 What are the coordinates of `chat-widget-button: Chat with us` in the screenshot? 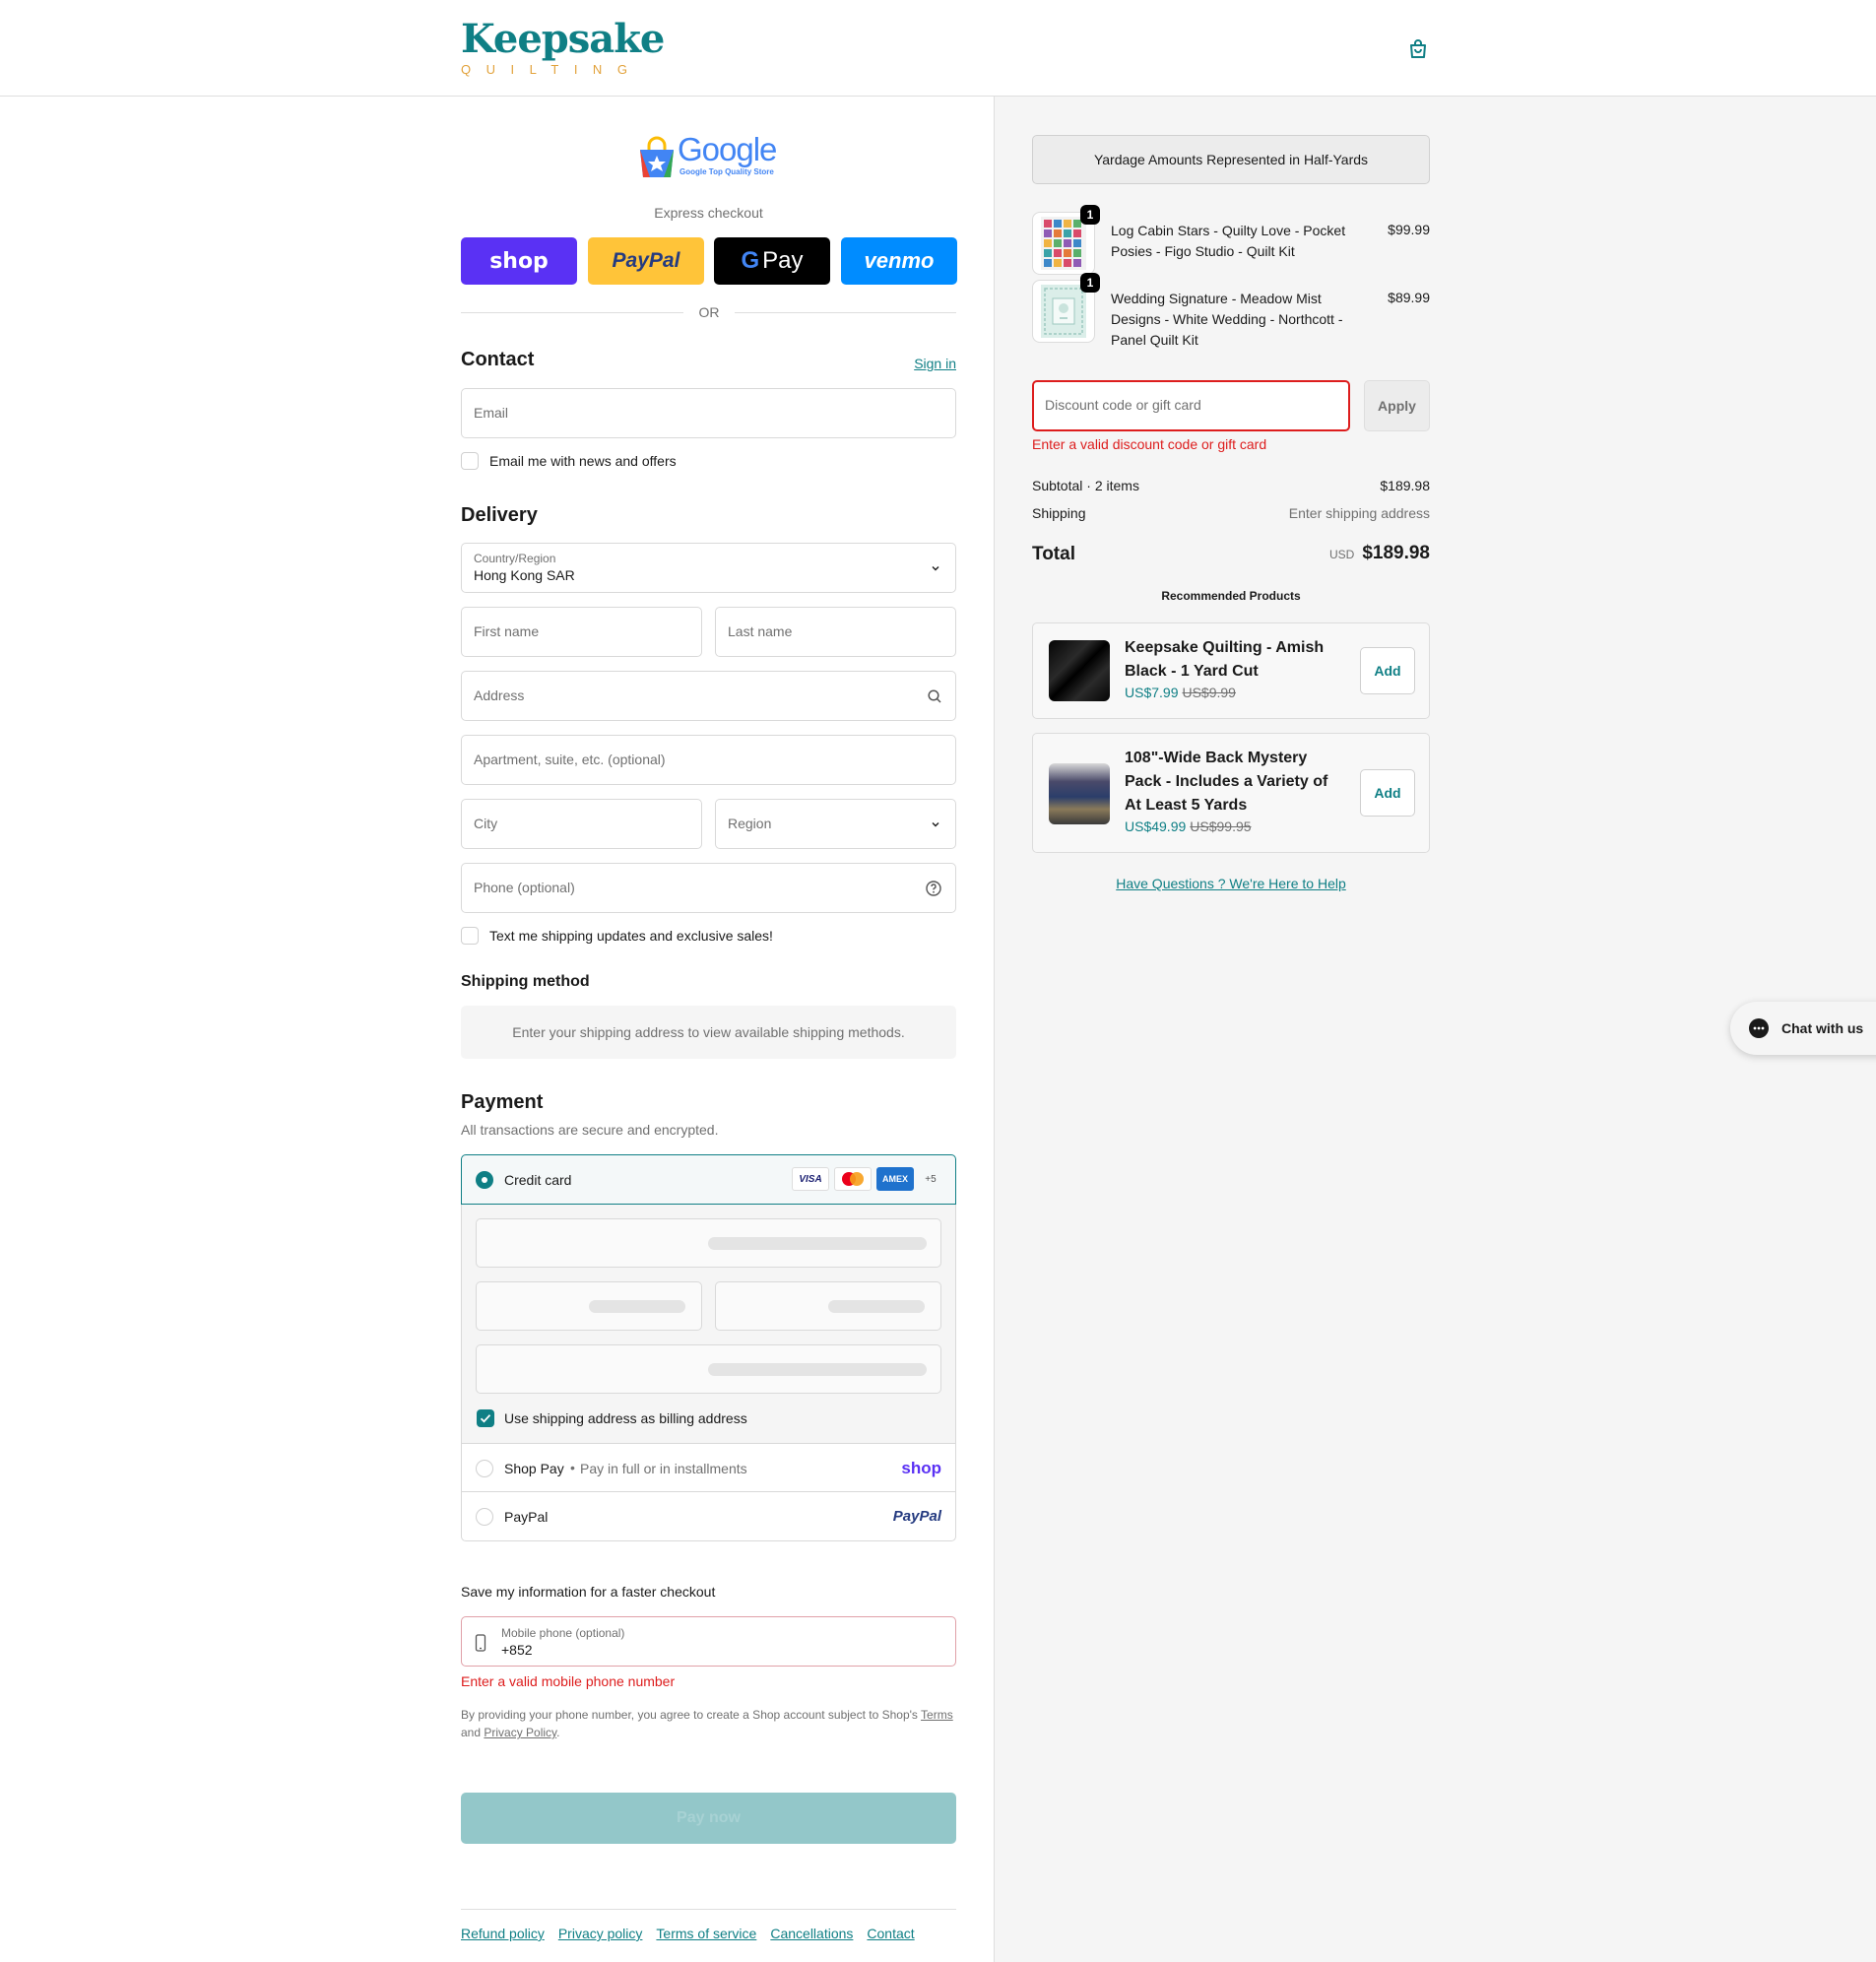 It's located at (1803, 1028).